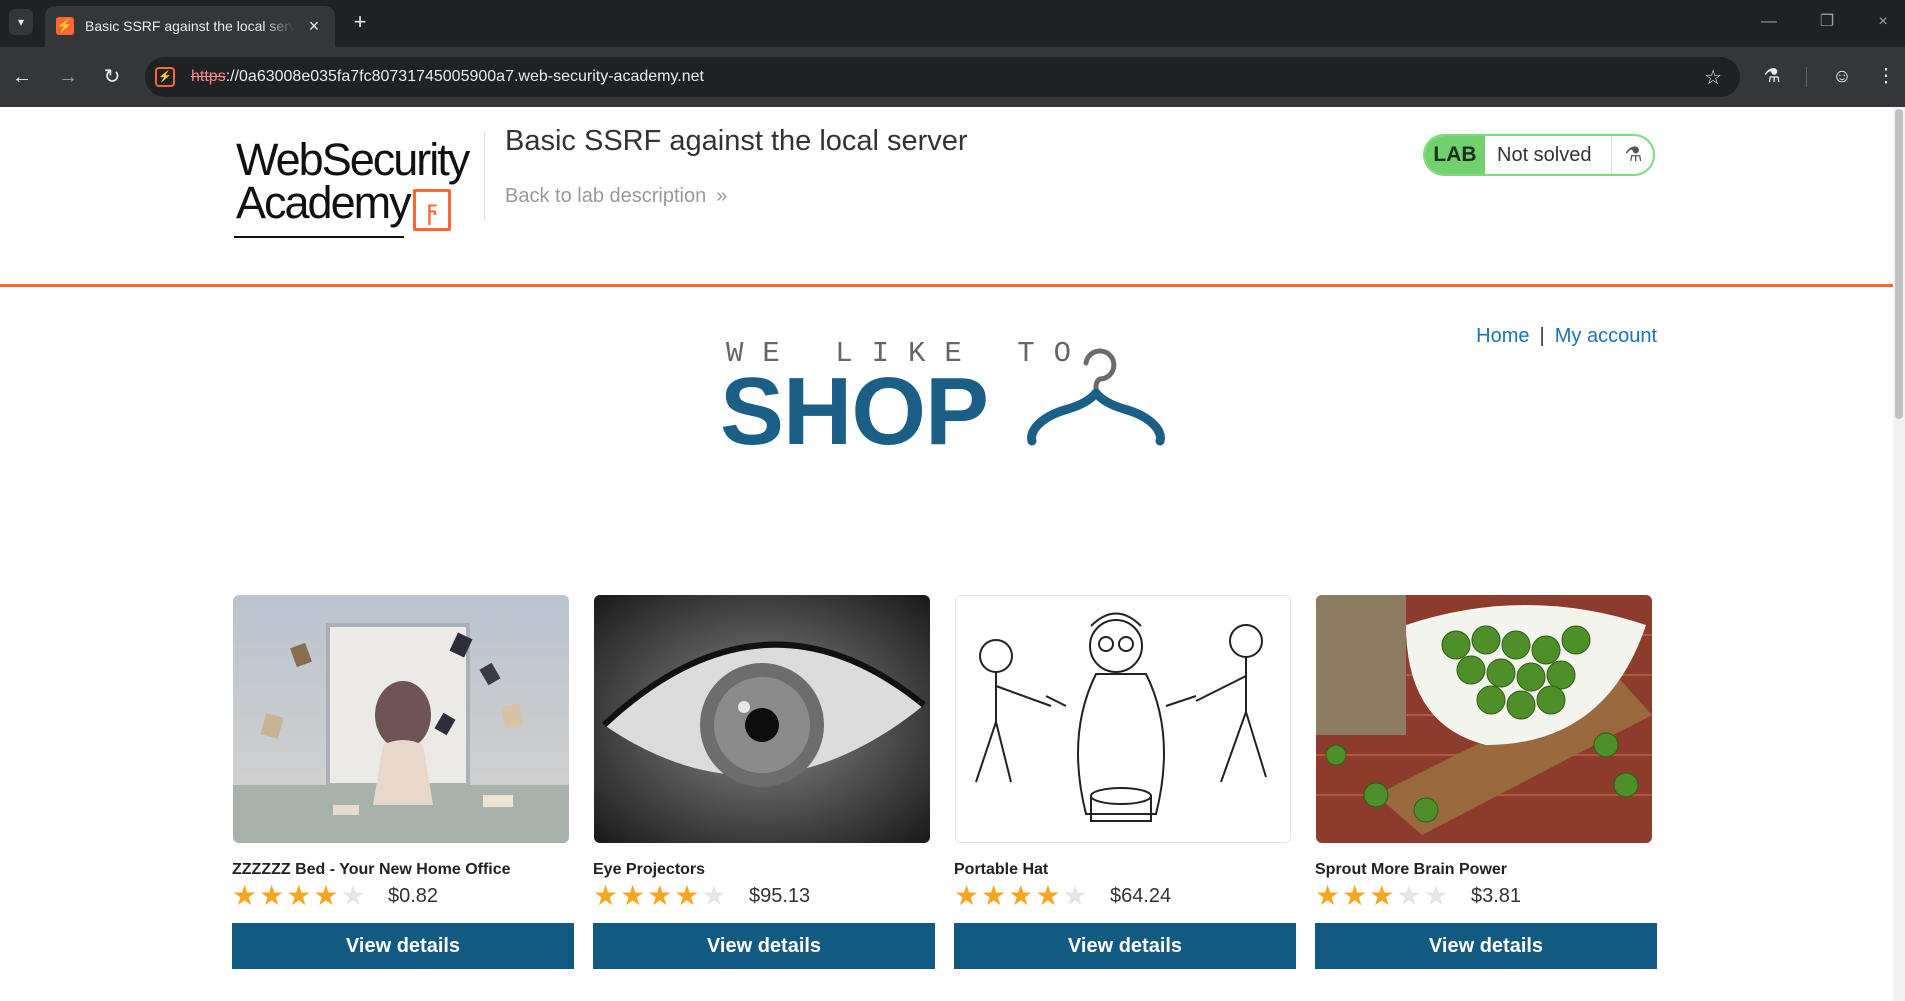 The height and width of the screenshot is (1001, 1905). I want to click on lab-status-widget: LAB Not solved ⚗, so click(1539, 155).